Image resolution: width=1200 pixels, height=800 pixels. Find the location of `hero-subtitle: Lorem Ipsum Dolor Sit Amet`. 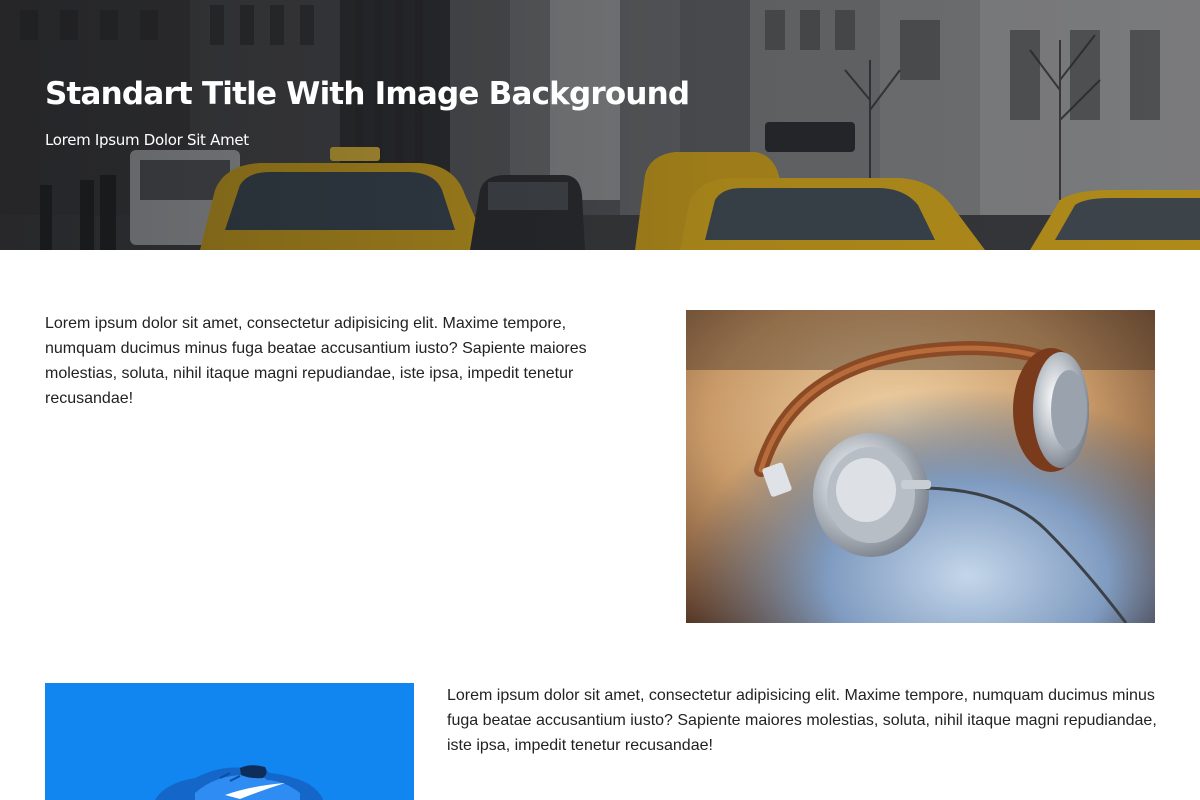

hero-subtitle: Lorem Ipsum Dolor Sit Amet is located at coordinates (147, 140).